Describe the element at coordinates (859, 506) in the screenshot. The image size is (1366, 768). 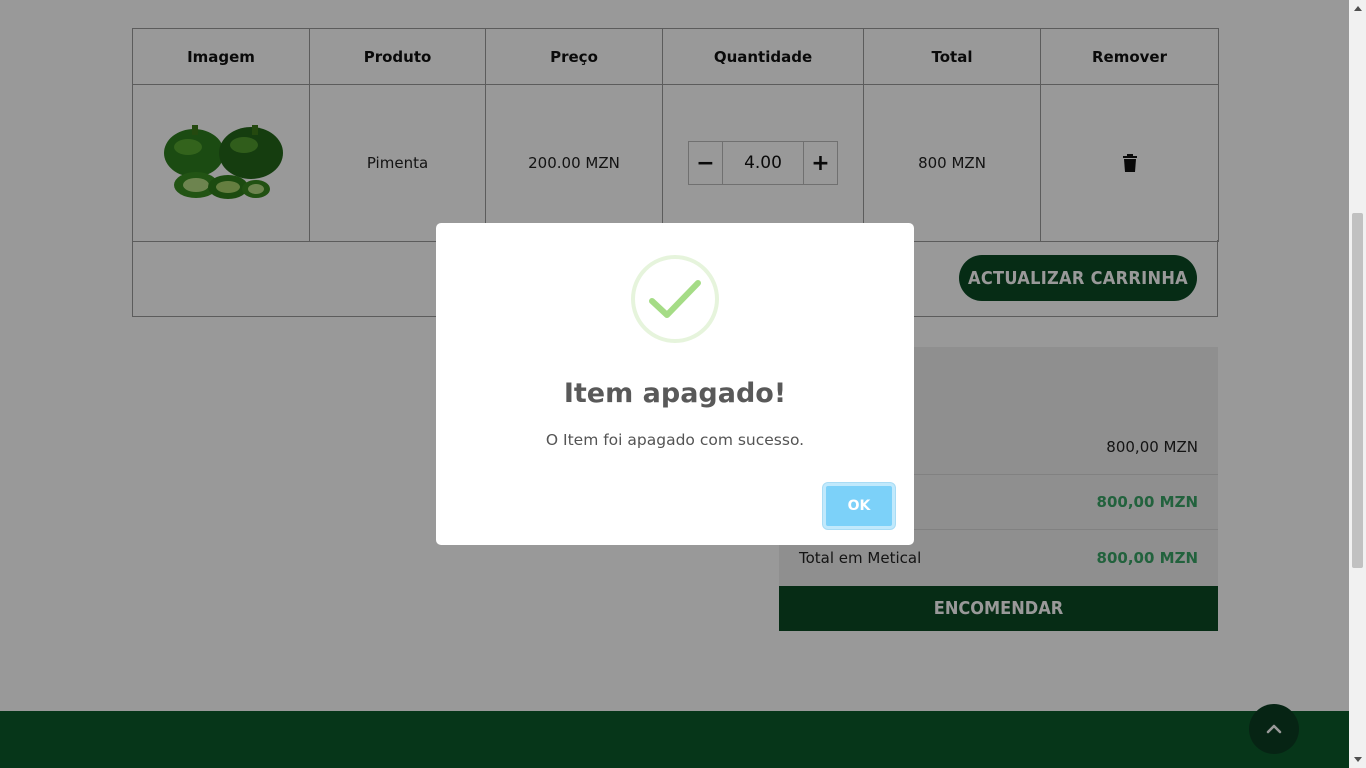
I see `ok-button: OK` at that location.